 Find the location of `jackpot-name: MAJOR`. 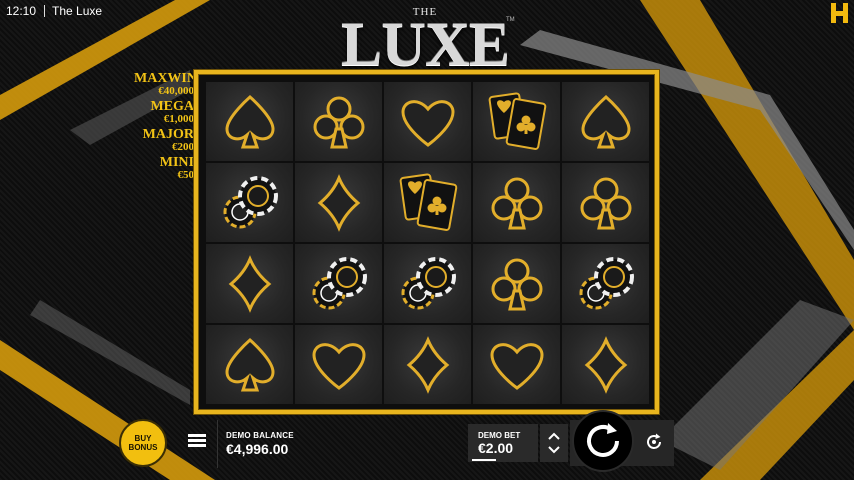

jackpot-name: MAJOR is located at coordinates (168, 134).